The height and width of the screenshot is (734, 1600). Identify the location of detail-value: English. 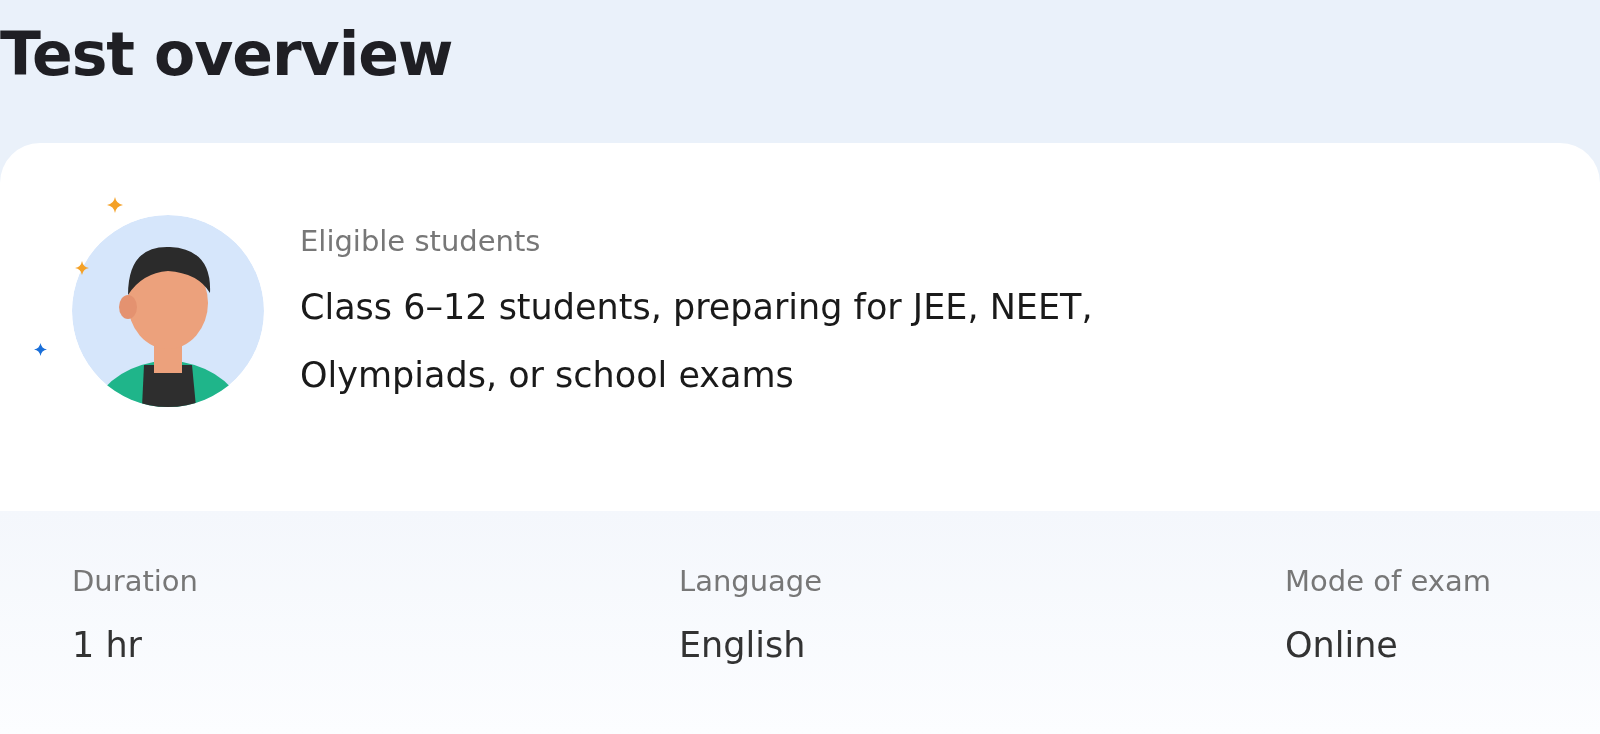
(742, 645).